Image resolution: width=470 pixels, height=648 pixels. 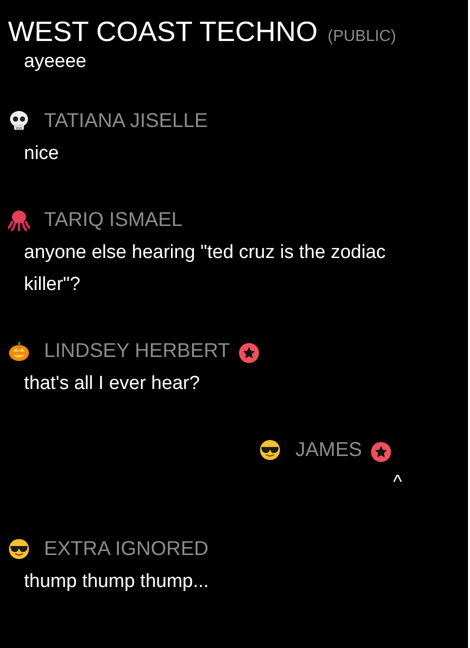 What do you see at coordinates (328, 450) in the screenshot?
I see `sender-name: JAMES` at bounding box center [328, 450].